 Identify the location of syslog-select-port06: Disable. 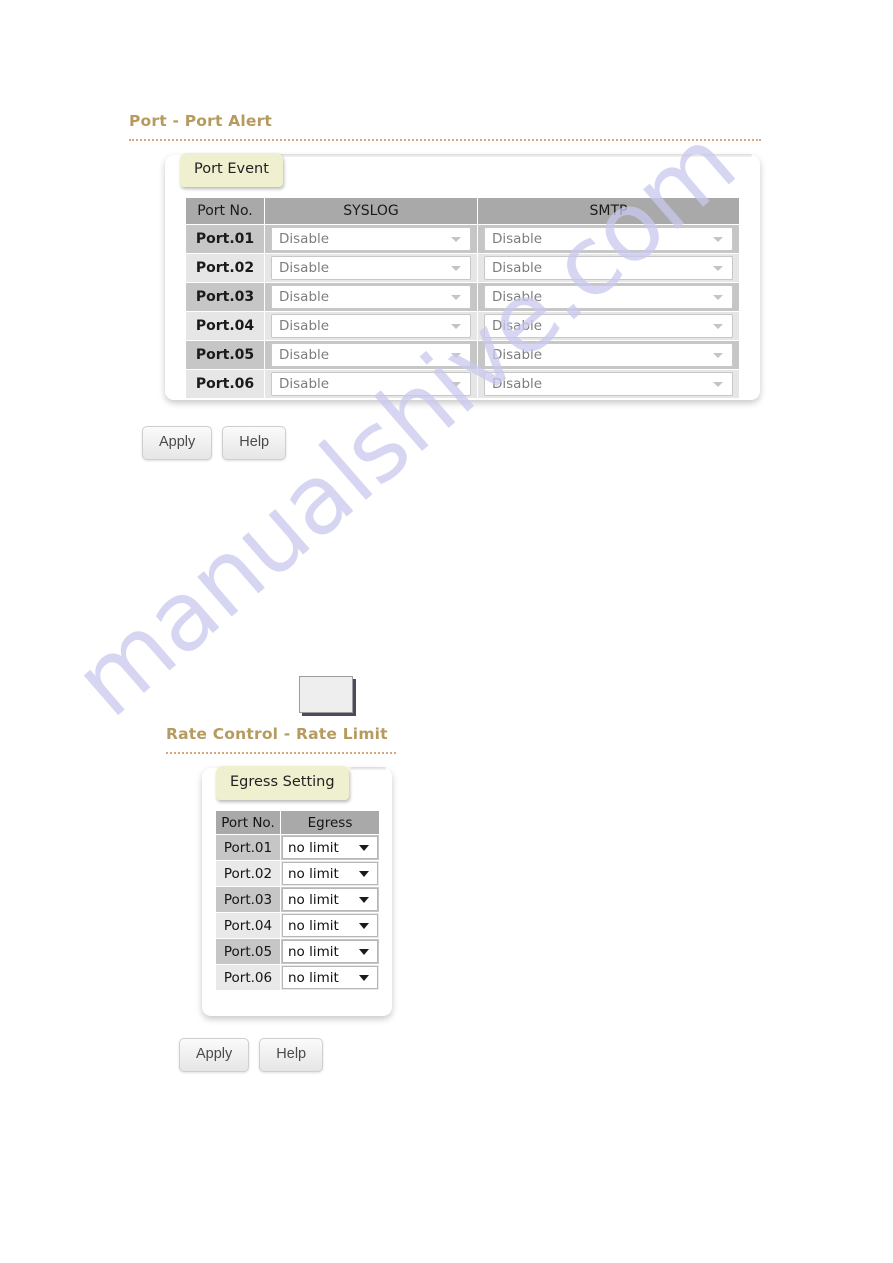
(371, 384).